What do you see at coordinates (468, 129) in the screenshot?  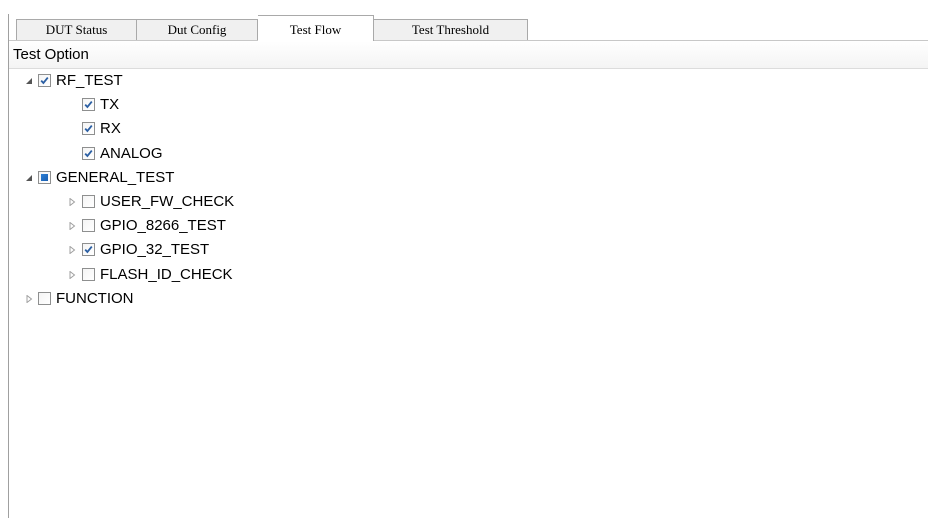 I see `tree-item: RX` at bounding box center [468, 129].